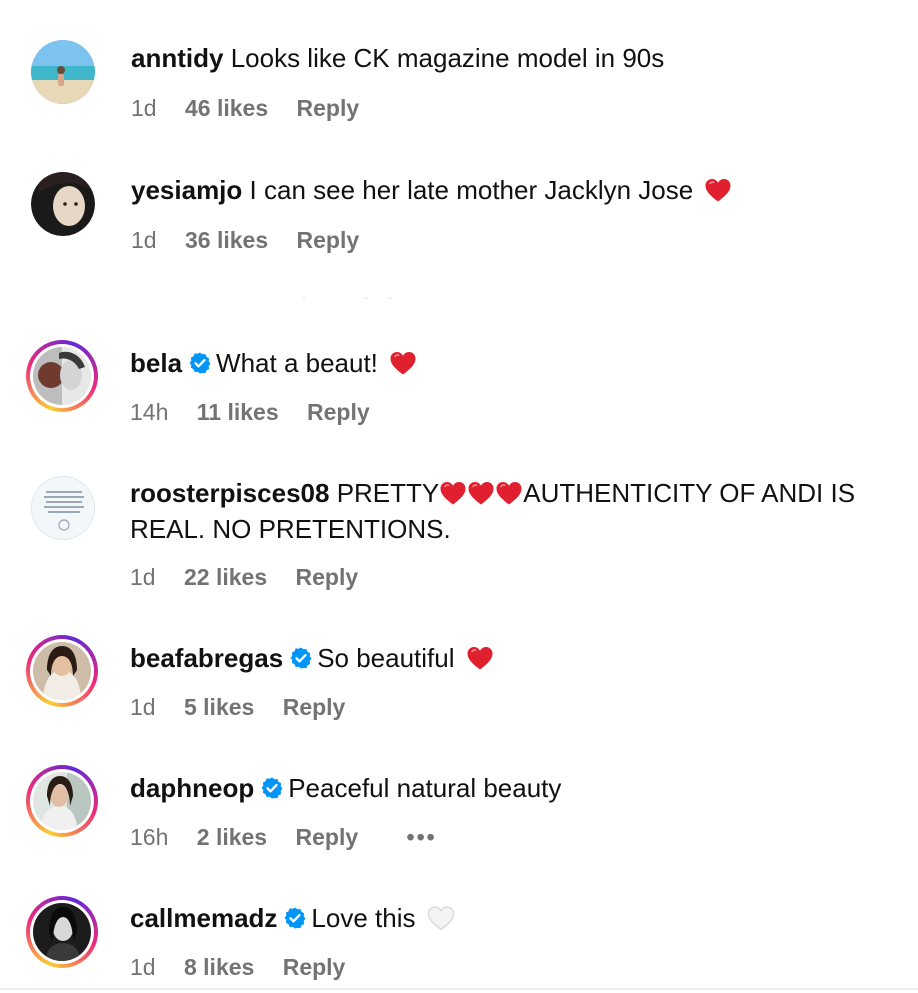 The image size is (918, 993). What do you see at coordinates (388, 493) in the screenshot?
I see `comment-body: PRETTY` at bounding box center [388, 493].